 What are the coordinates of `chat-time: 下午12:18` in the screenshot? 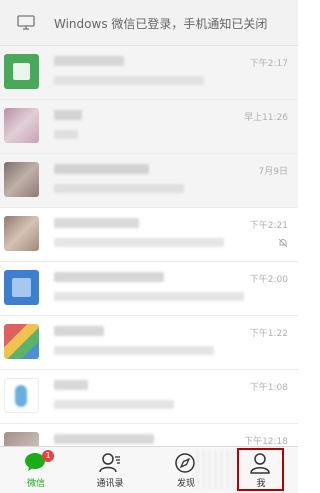 It's located at (266, 441).